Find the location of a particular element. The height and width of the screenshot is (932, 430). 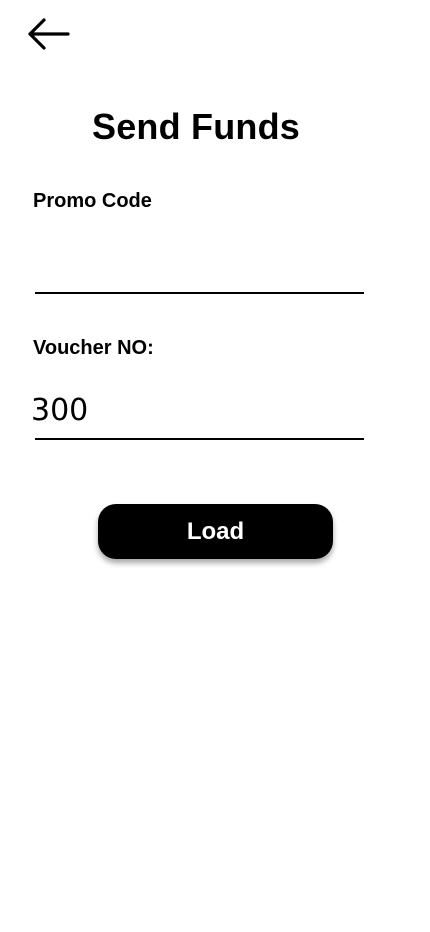

voucher-no-label: Voucher NO: is located at coordinates (93, 348).